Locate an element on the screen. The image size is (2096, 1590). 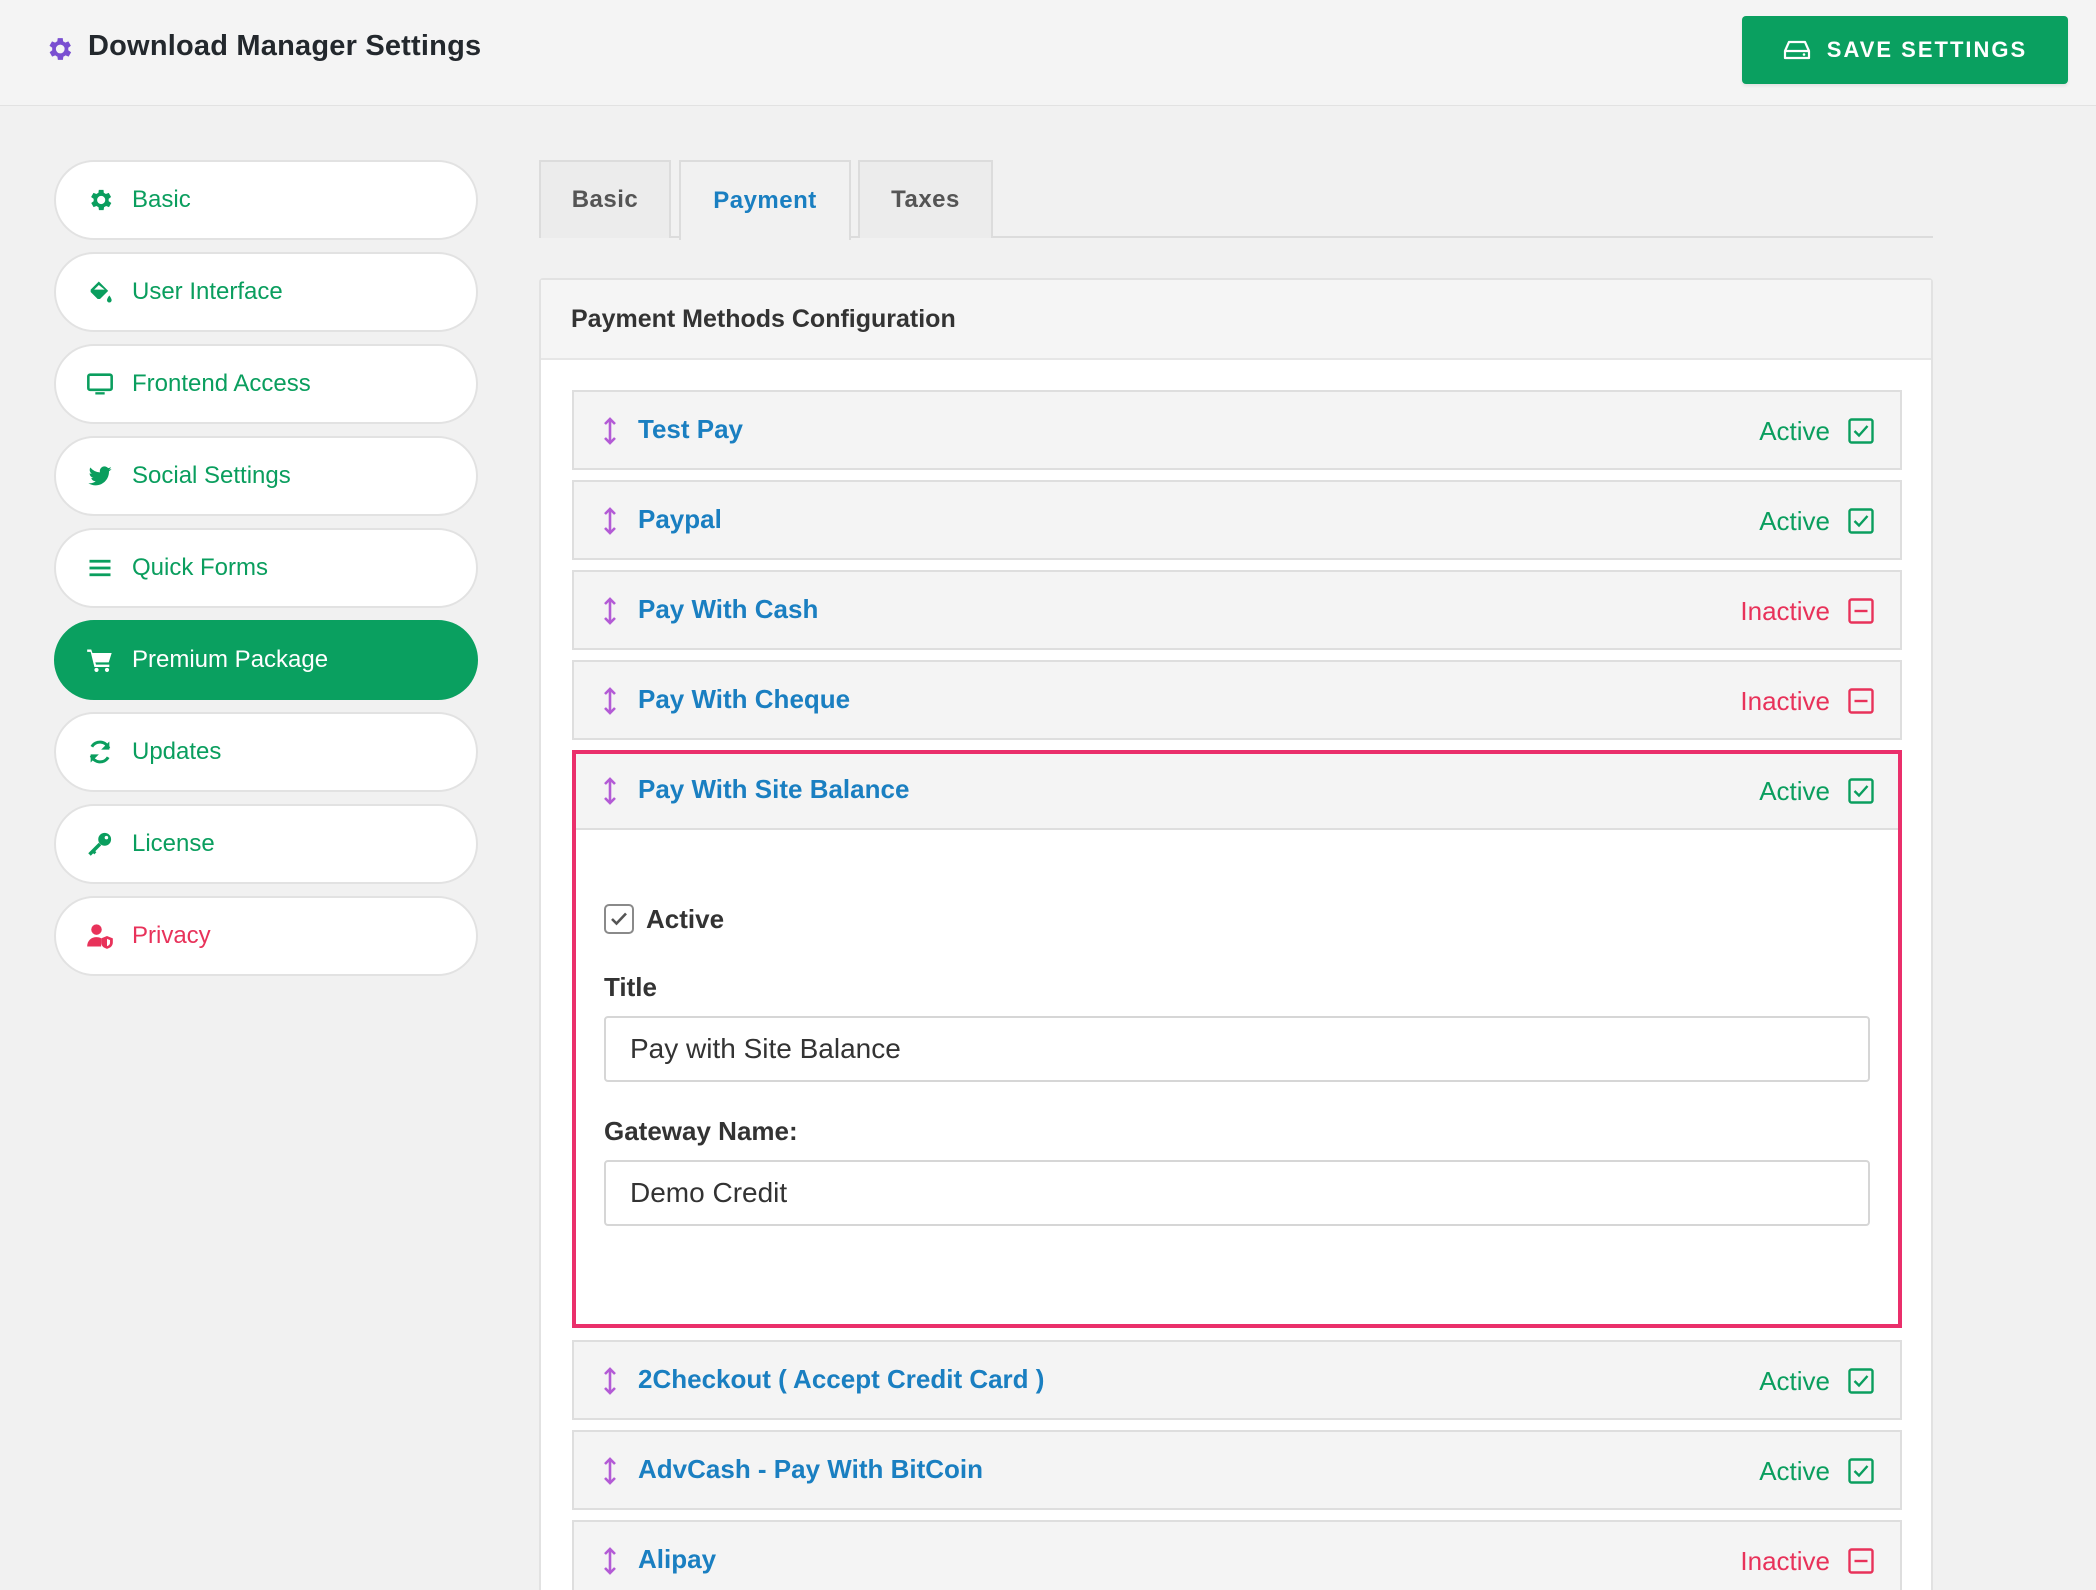
payment-method-name: Paypal is located at coordinates (680, 519).